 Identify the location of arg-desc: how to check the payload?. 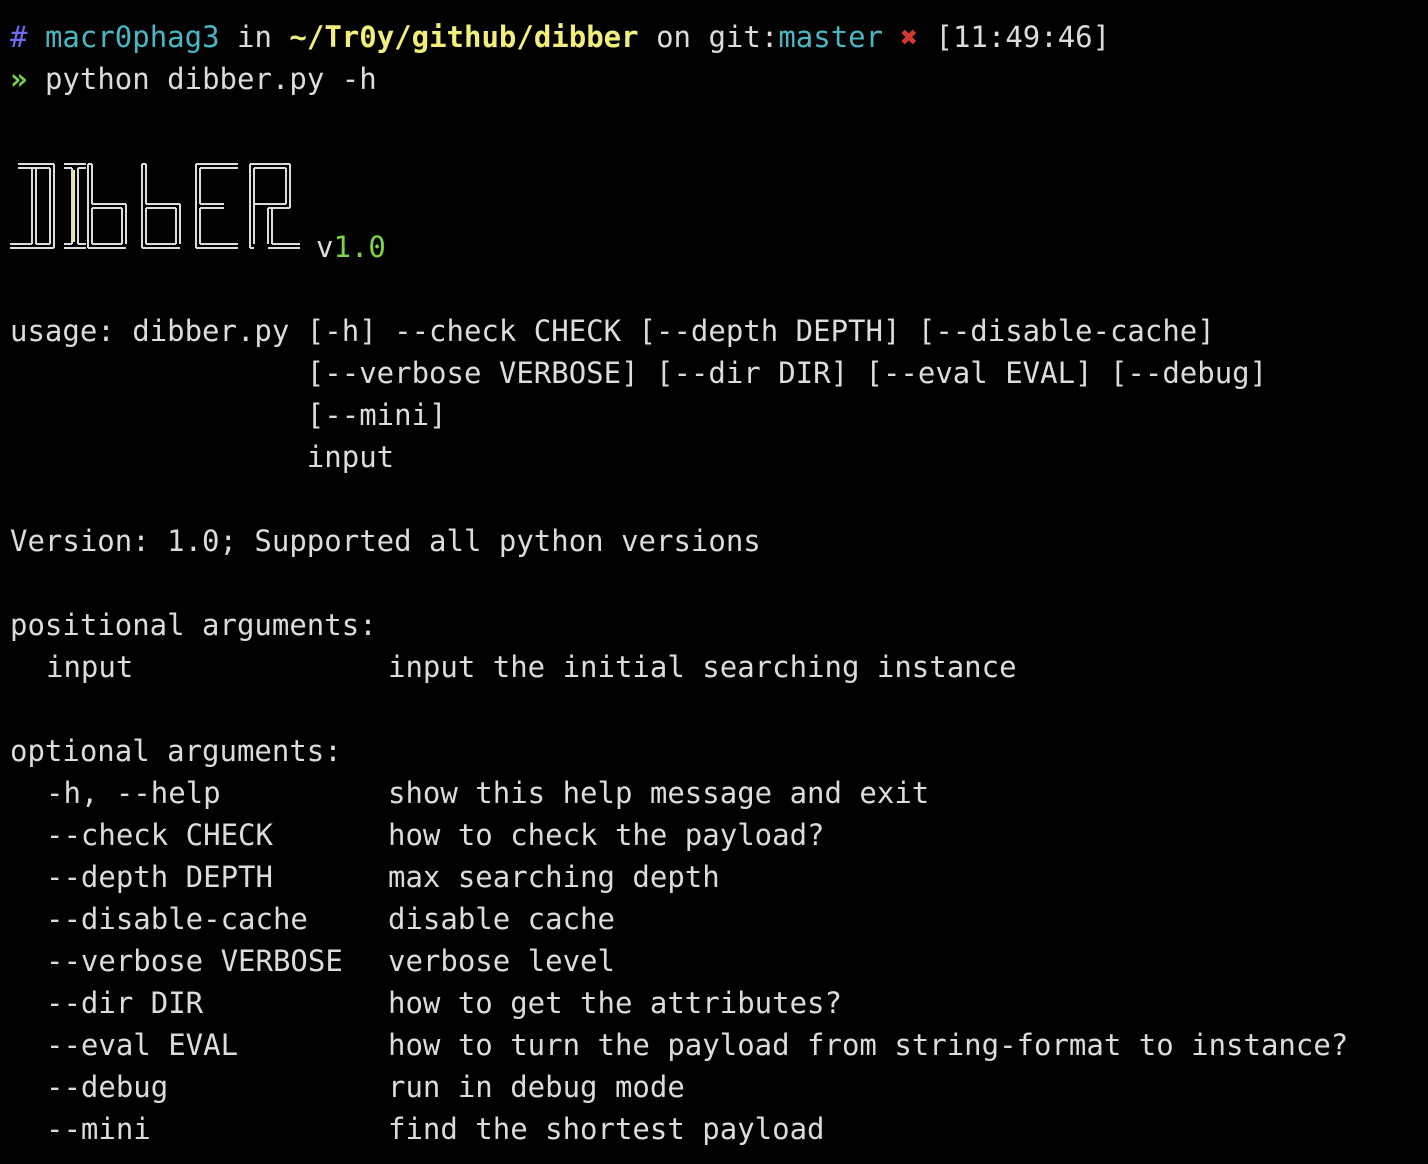
(606, 835).